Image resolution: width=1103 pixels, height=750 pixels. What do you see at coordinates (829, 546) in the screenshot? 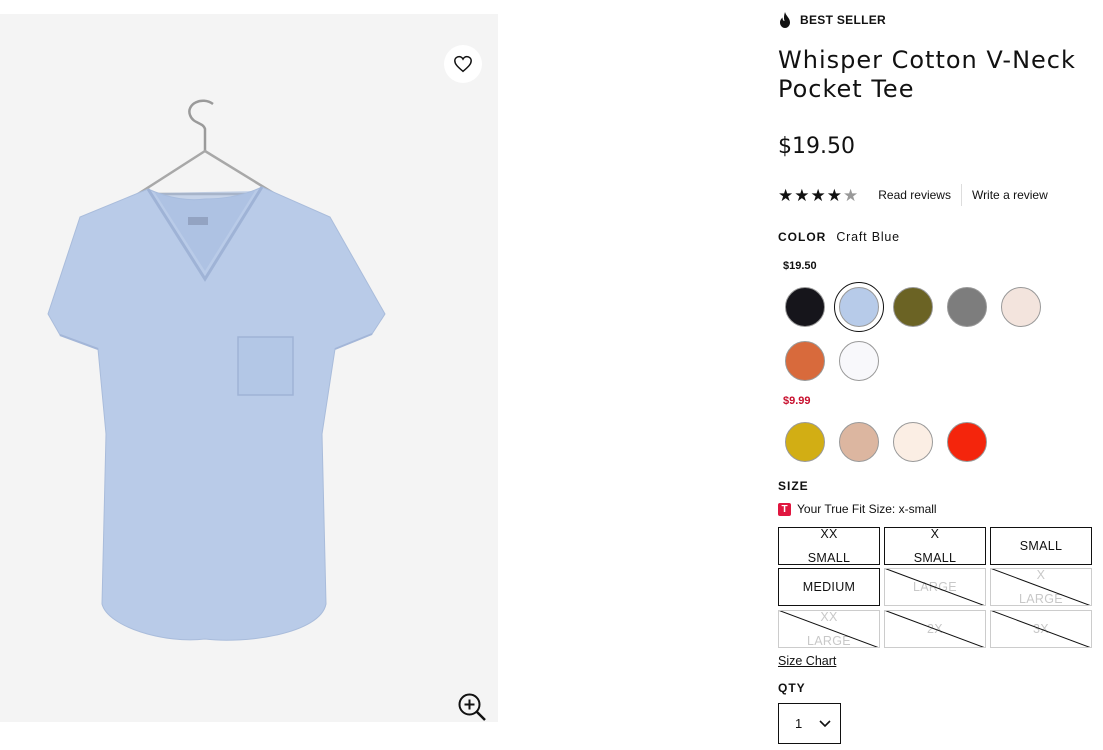
I see `size-option-xx-small: XX SMALL` at bounding box center [829, 546].